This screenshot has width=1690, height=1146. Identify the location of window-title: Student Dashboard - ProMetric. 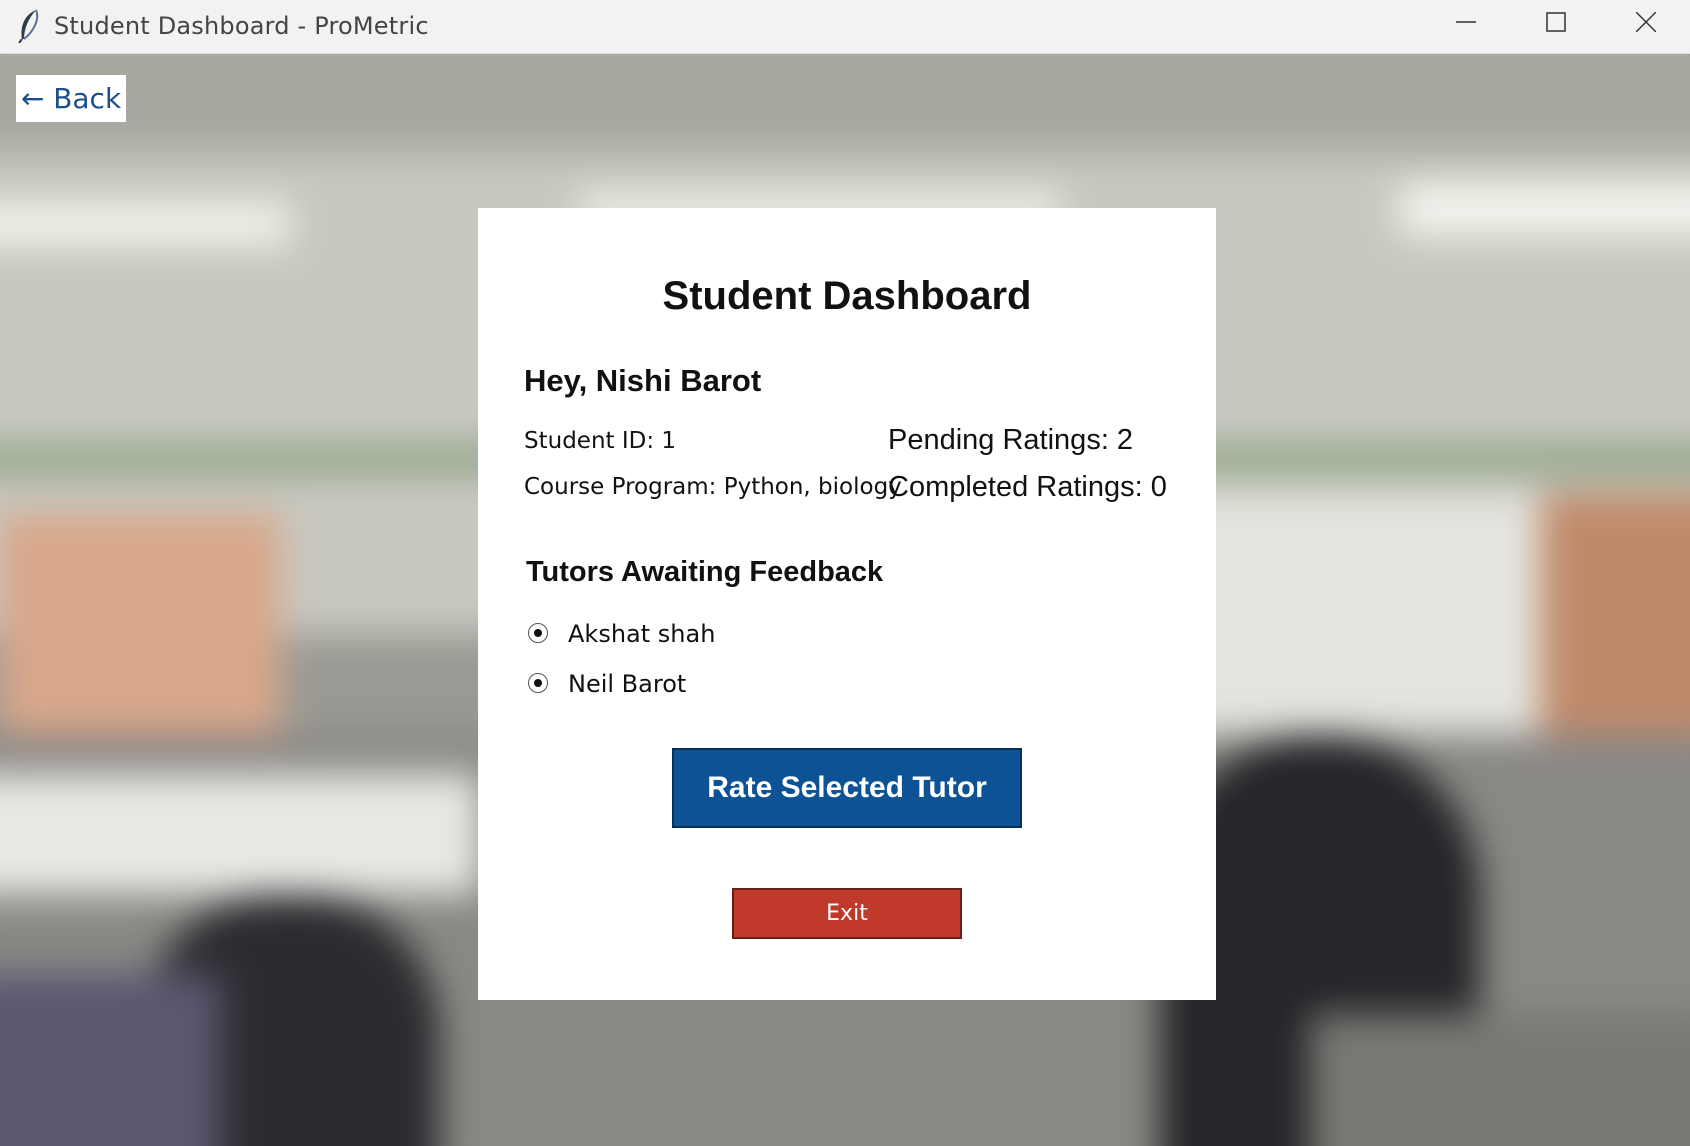
(241, 26).